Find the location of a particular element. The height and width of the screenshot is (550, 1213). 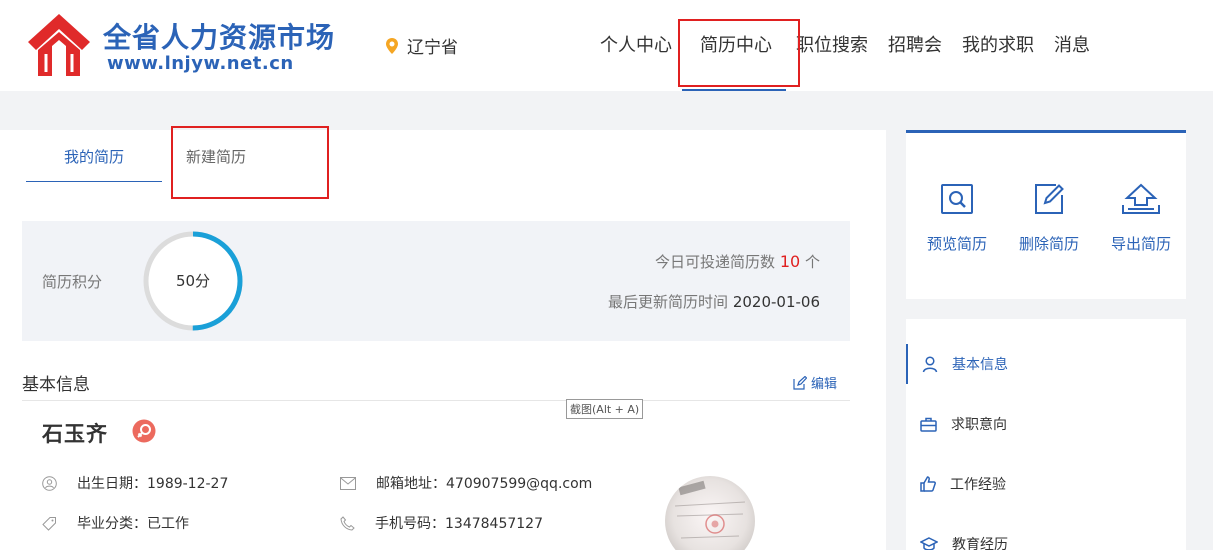

delivery-count: 10 is located at coordinates (790, 261).